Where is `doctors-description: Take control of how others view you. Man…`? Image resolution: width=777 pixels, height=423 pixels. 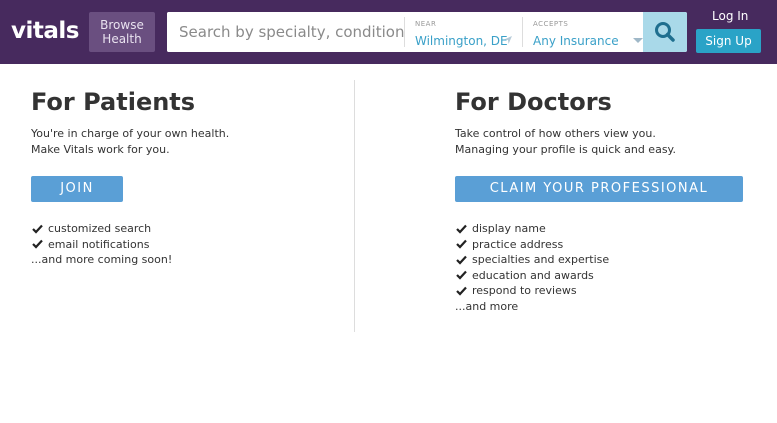
doctors-description: Take control of how others view you. Man… is located at coordinates (605, 142).